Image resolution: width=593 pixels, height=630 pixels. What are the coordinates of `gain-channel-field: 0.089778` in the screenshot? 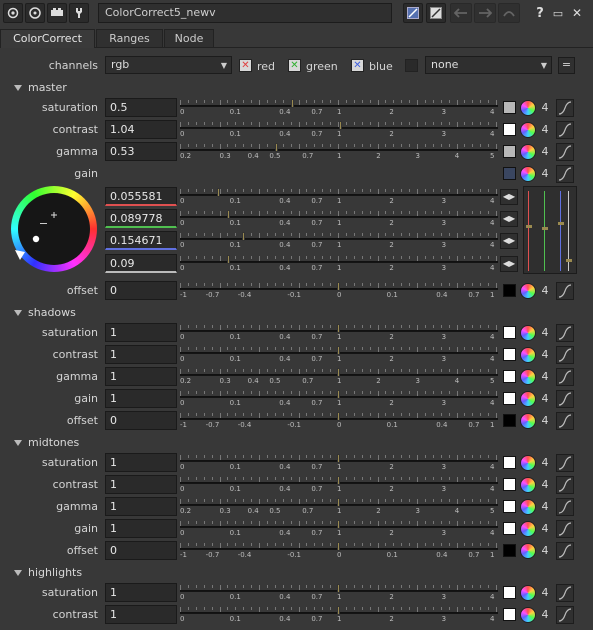 It's located at (141, 218).